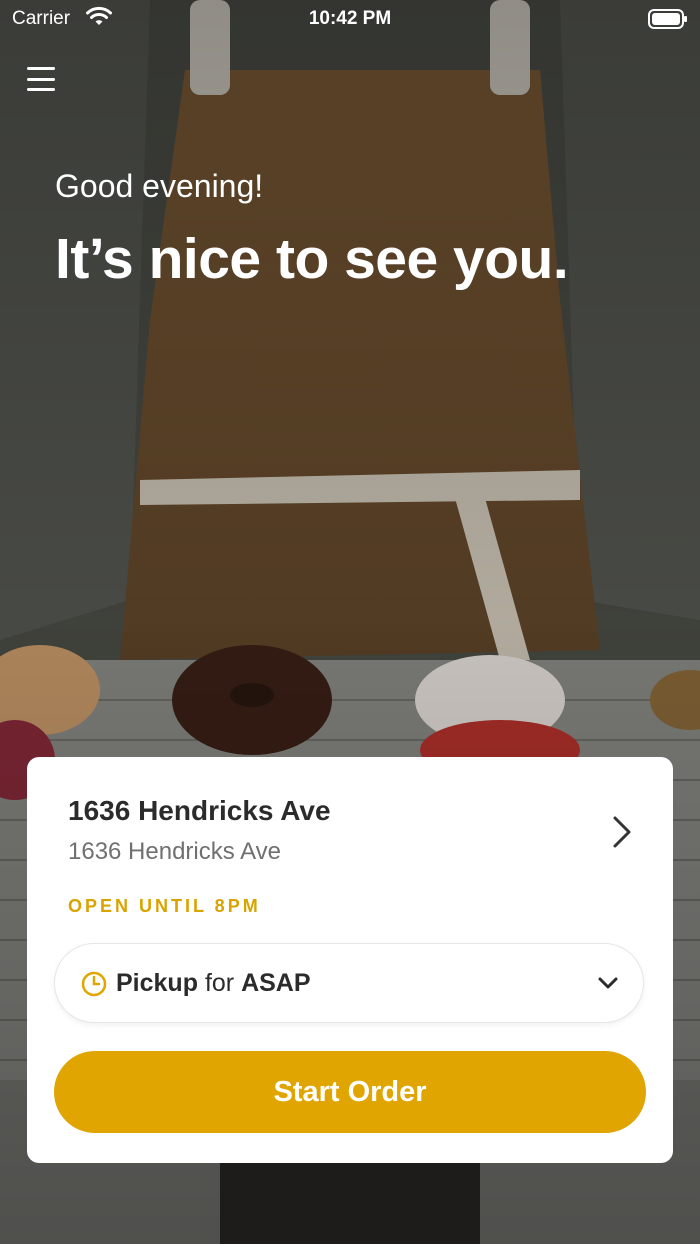 This screenshot has width=700, height=1244. Describe the element at coordinates (350, 1092) in the screenshot. I see `start-order-button: Start Order` at that location.